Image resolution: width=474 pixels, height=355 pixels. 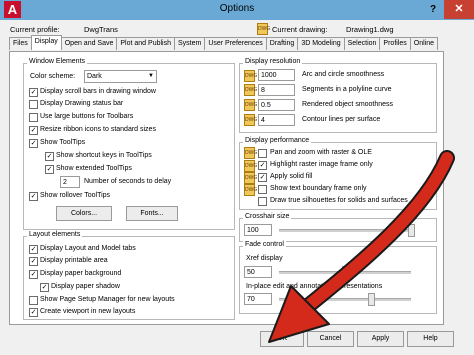 I want to click on tab-selection: Selection, so click(x=362, y=43).